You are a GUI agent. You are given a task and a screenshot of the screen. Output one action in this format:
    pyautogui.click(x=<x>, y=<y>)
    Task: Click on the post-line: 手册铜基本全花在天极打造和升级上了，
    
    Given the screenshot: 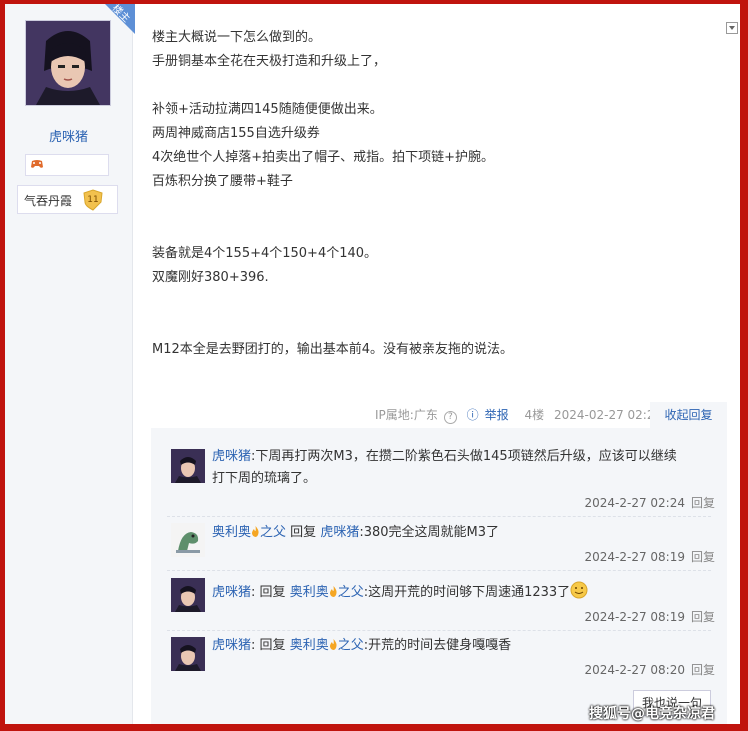 What is the action you would take?
    pyautogui.click(x=269, y=61)
    